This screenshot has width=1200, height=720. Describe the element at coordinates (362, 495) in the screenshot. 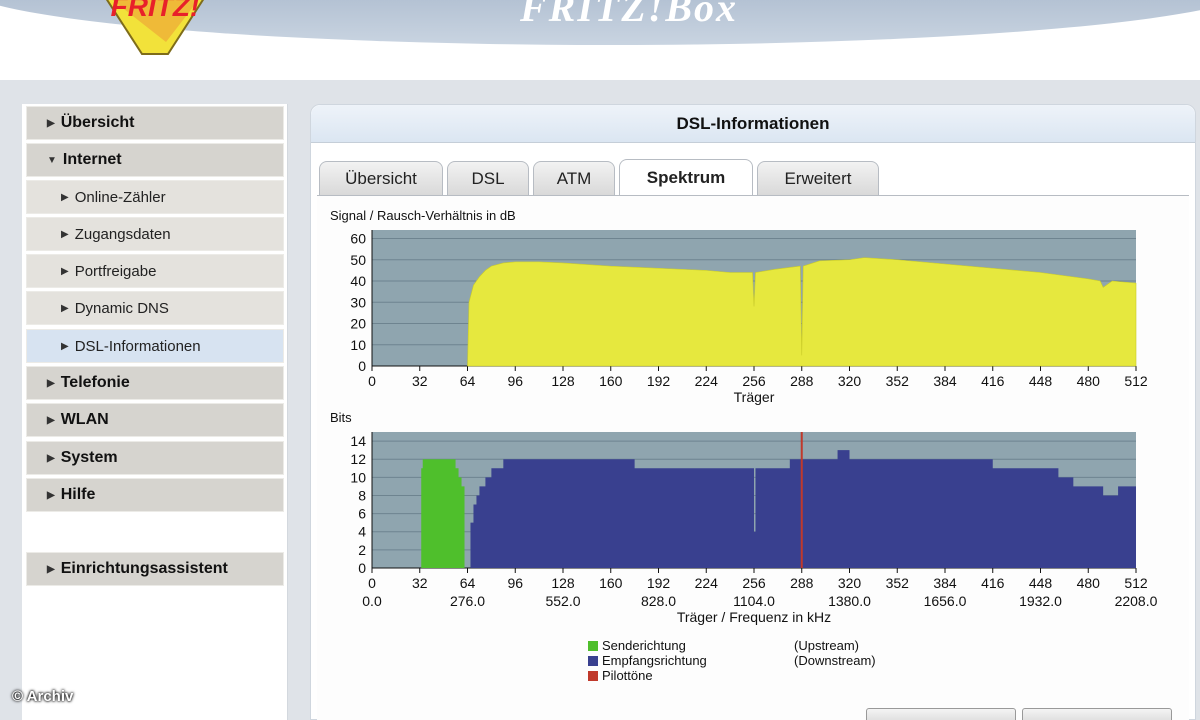

I see `y-tick-label: 8` at that location.